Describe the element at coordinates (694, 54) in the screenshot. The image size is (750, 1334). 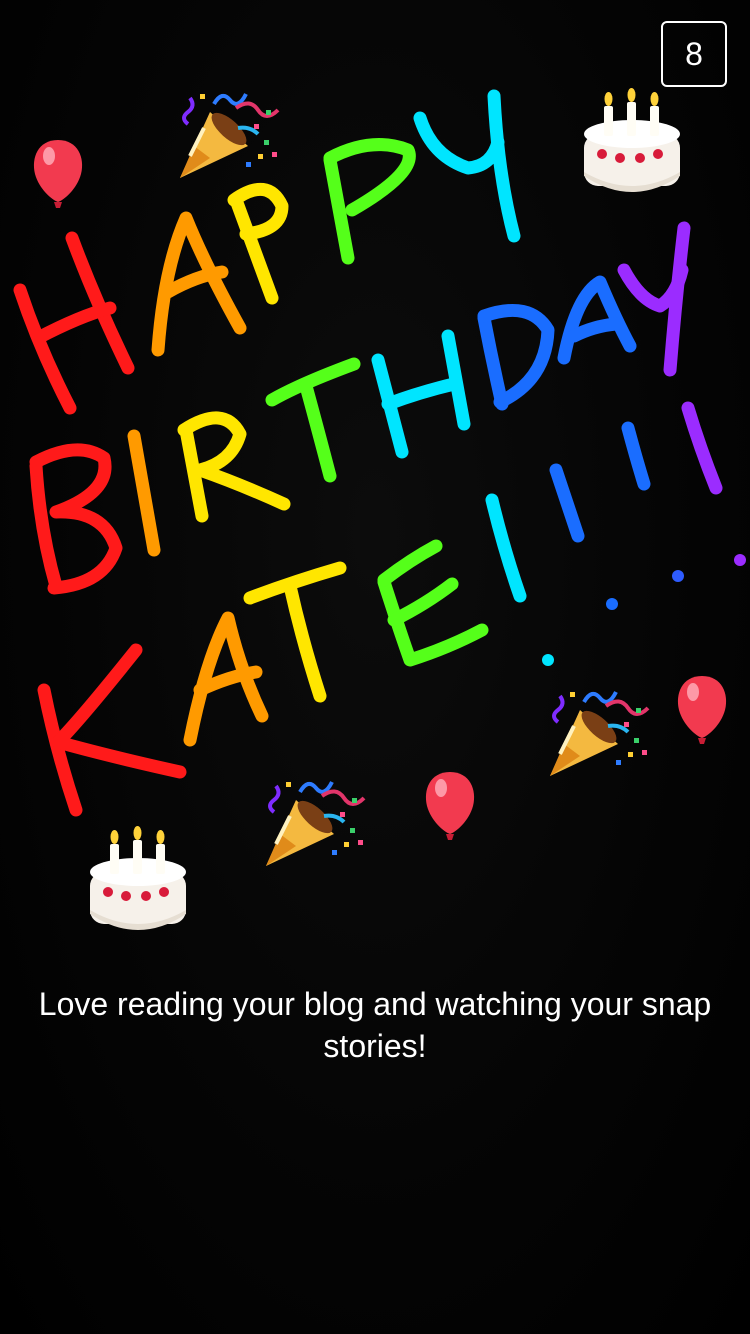
I see `snap-timer: 8` at that location.